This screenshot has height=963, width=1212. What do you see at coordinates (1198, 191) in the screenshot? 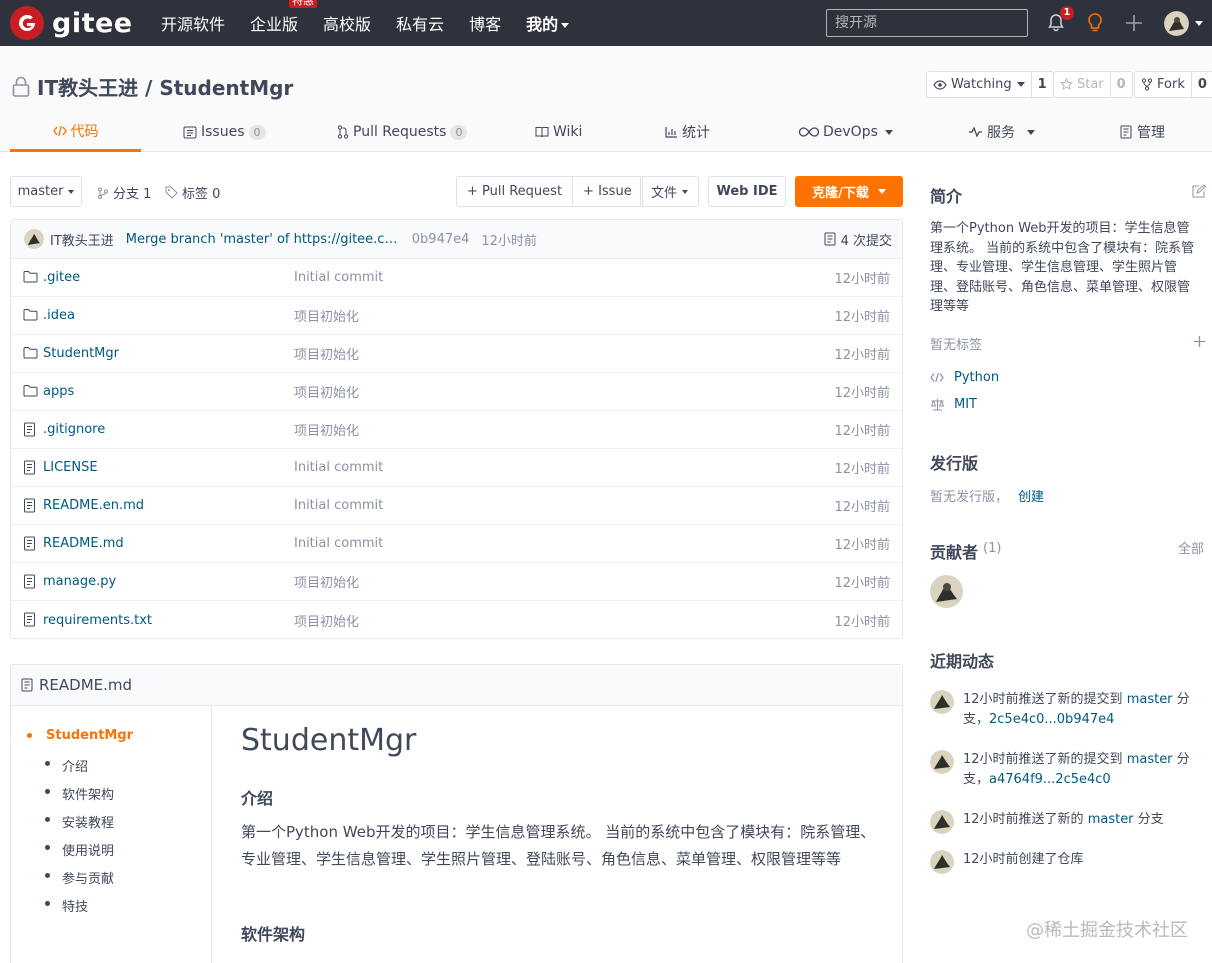
I see `edit-icon` at bounding box center [1198, 191].